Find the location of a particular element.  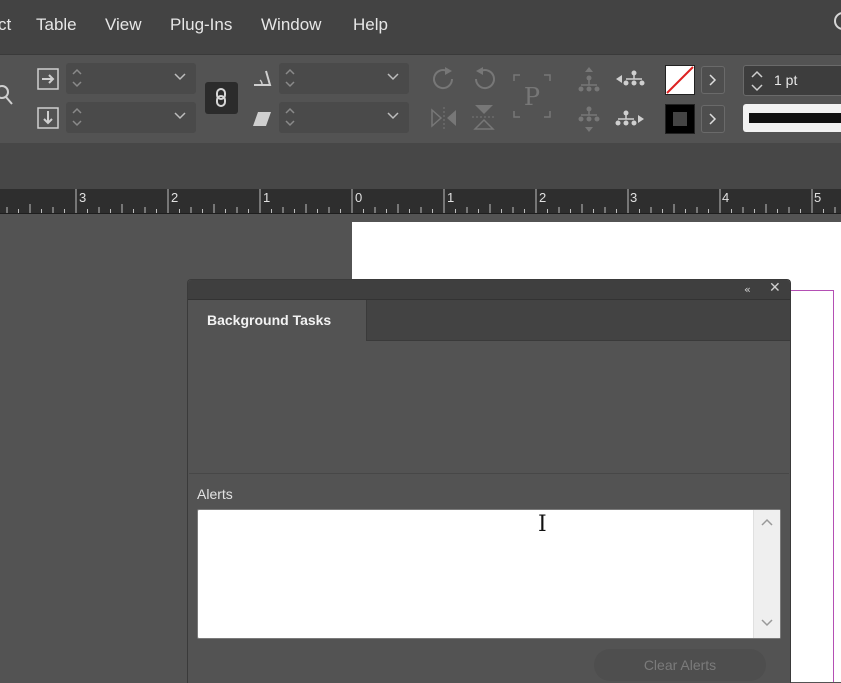

stroke-type-preview is located at coordinates (795, 118).